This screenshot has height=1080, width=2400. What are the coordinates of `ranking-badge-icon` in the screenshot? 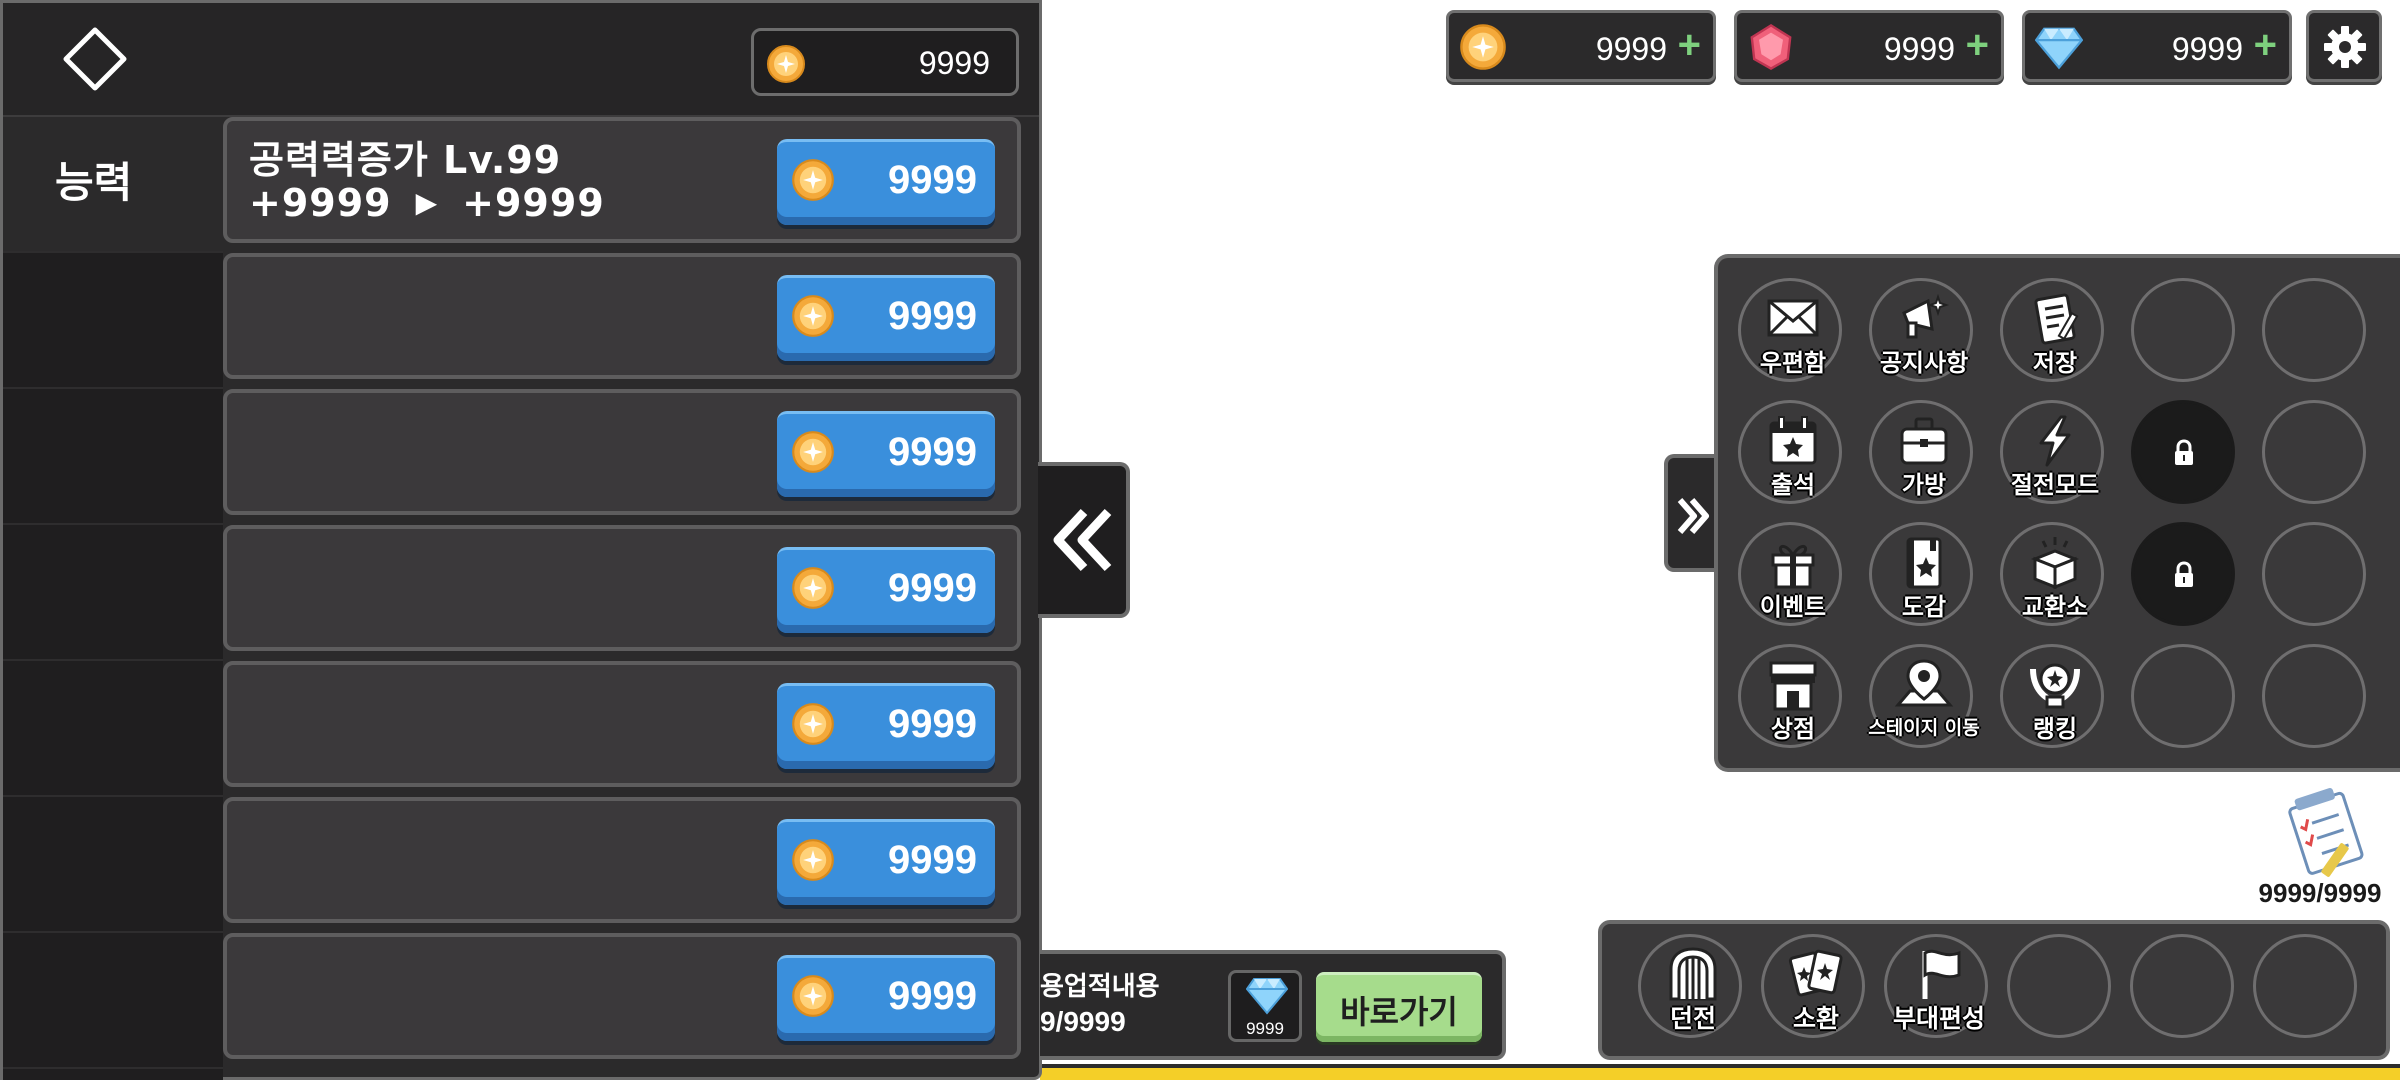 It's located at (2055, 685).